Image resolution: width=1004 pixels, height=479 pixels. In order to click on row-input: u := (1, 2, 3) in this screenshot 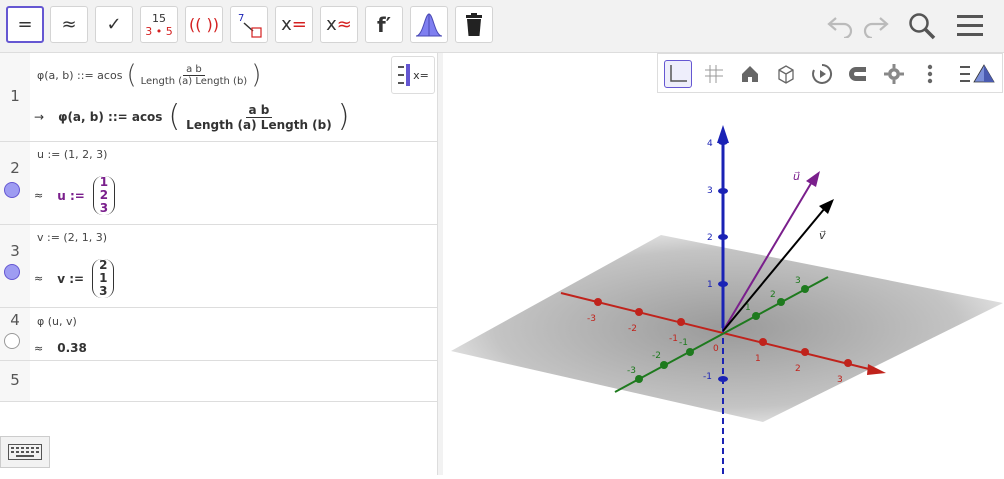, I will do `click(72, 154)`.